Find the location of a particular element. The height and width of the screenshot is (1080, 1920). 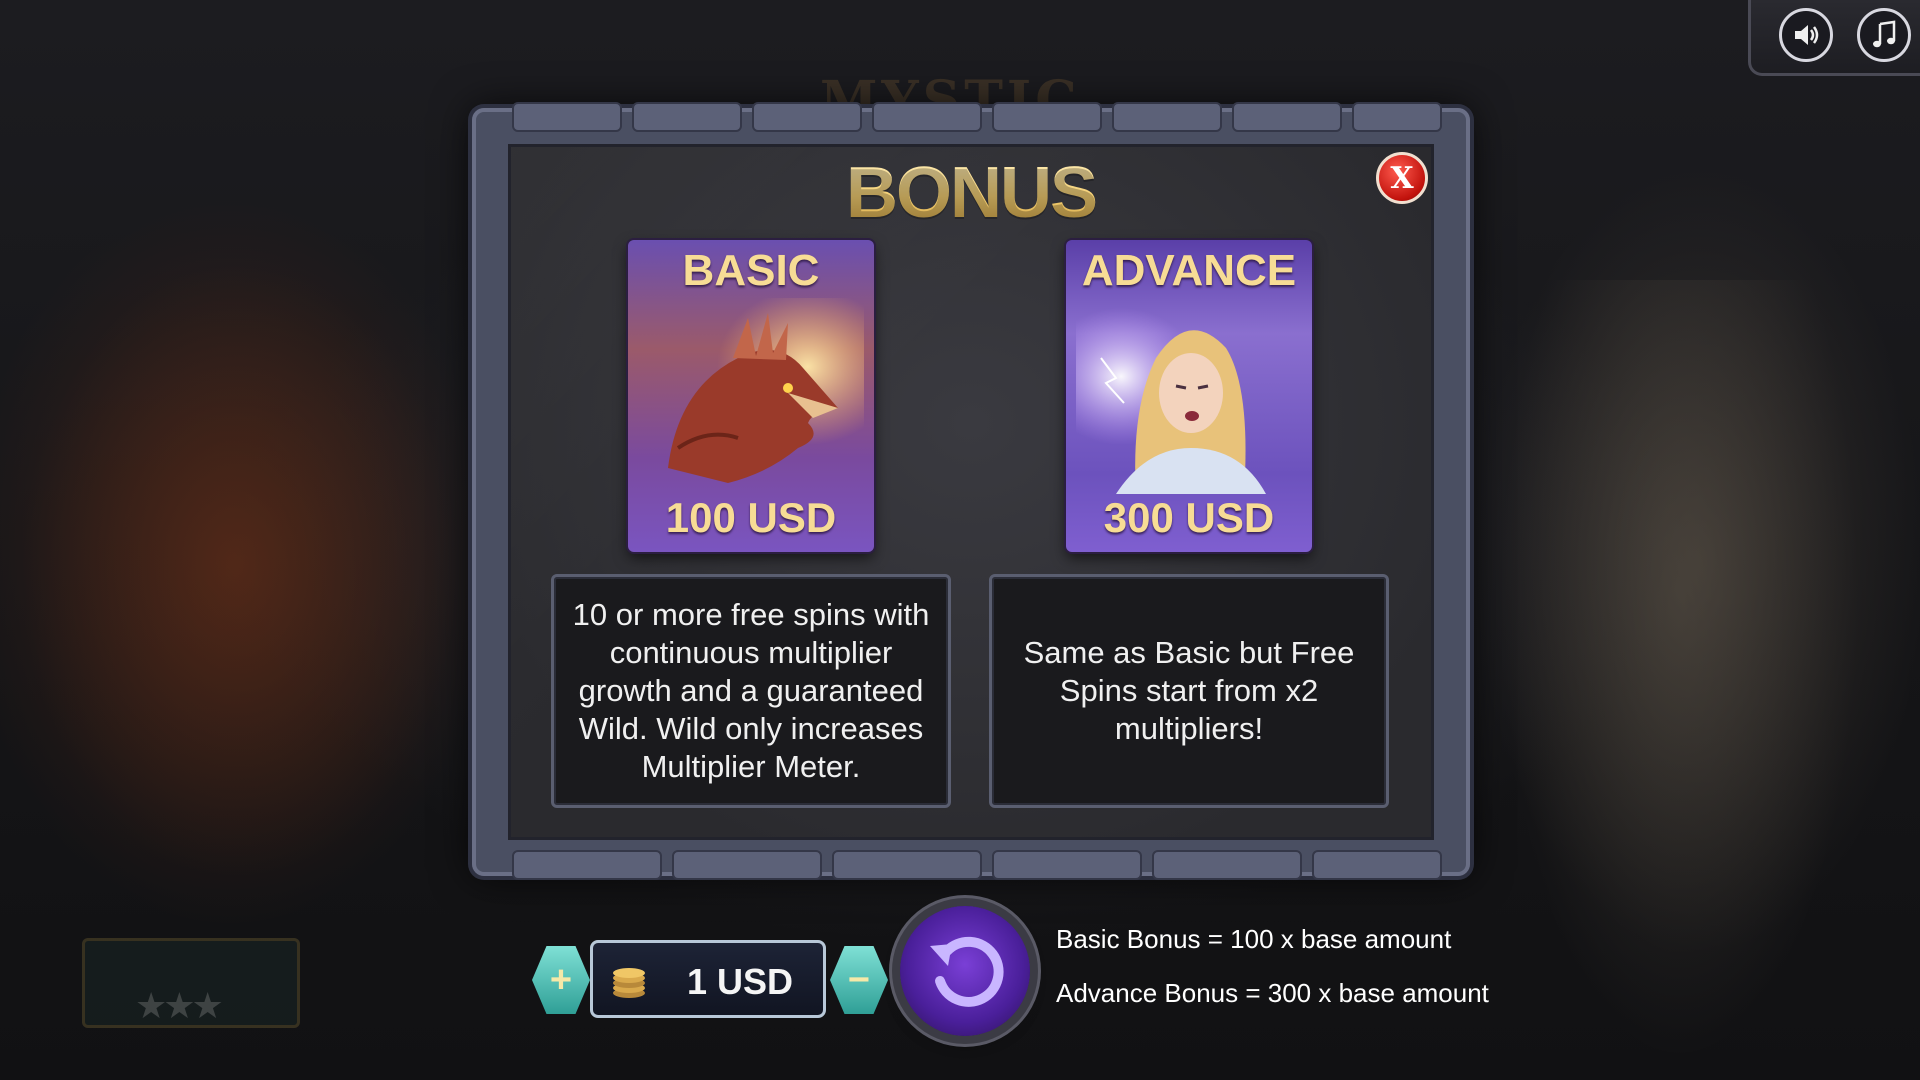

bet-amount-value: 1 USD is located at coordinates (740, 981).